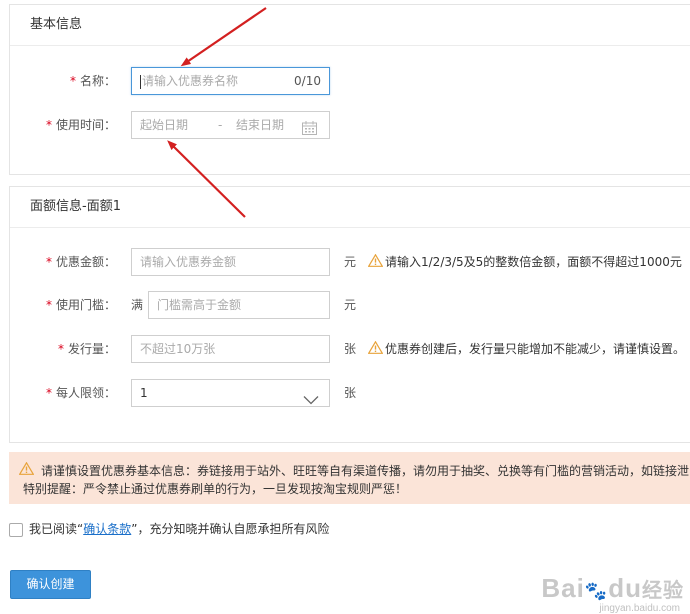  Describe the element at coordinates (56, 529) in the screenshot. I see `agreement-prefix: 我已阅读“` at that location.